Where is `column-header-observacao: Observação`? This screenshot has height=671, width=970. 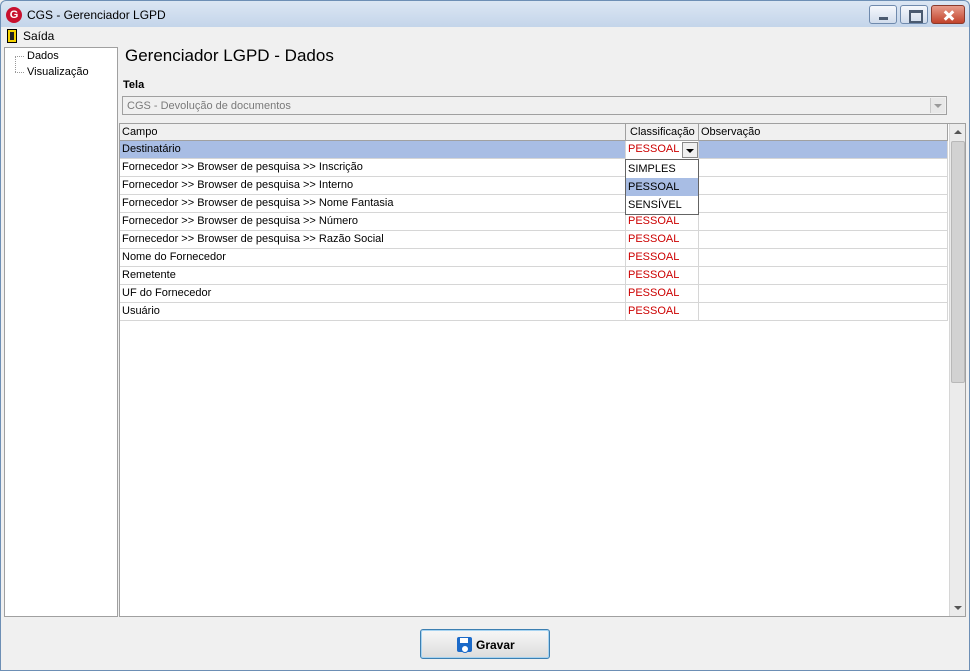
column-header-observacao: Observação is located at coordinates (823, 132).